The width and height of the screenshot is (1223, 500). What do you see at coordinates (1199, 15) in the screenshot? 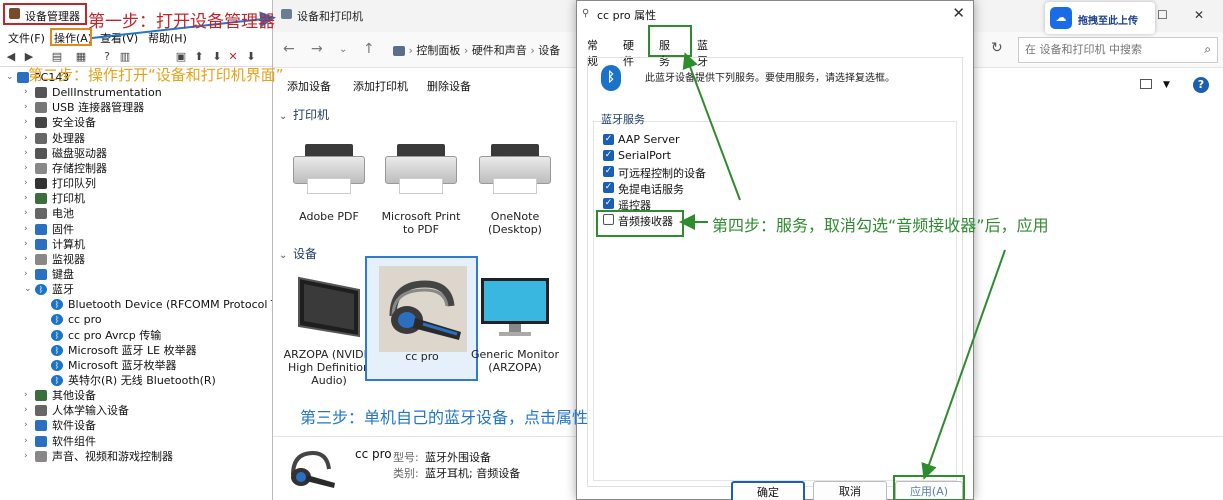
I see `close-icon: ✕` at bounding box center [1199, 15].